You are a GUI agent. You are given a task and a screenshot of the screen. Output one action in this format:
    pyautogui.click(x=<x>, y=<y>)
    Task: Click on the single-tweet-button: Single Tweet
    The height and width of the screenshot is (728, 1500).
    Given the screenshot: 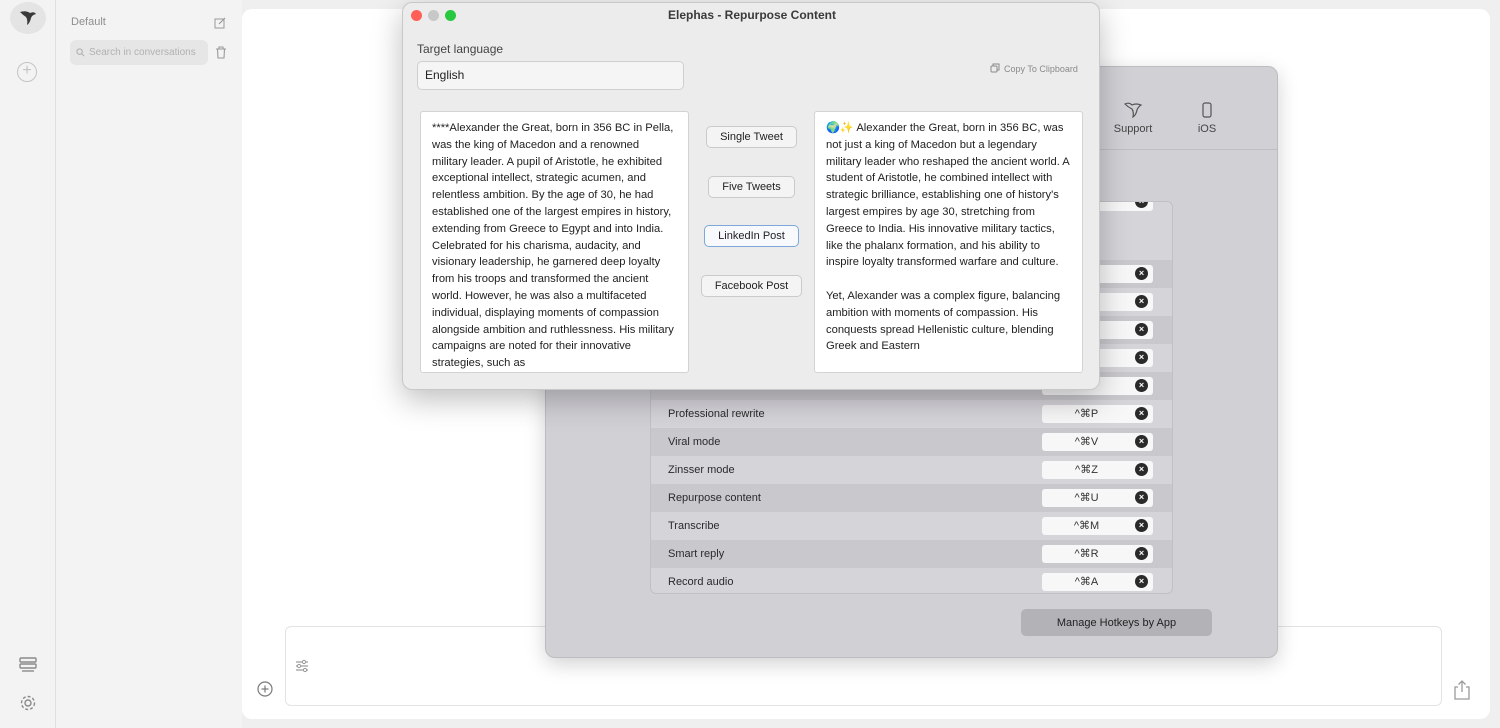 What is the action you would take?
    pyautogui.click(x=751, y=137)
    